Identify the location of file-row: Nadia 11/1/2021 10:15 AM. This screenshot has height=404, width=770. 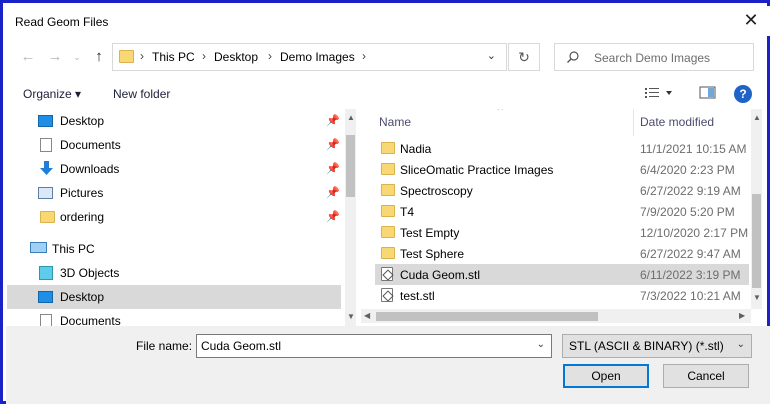
(562, 148).